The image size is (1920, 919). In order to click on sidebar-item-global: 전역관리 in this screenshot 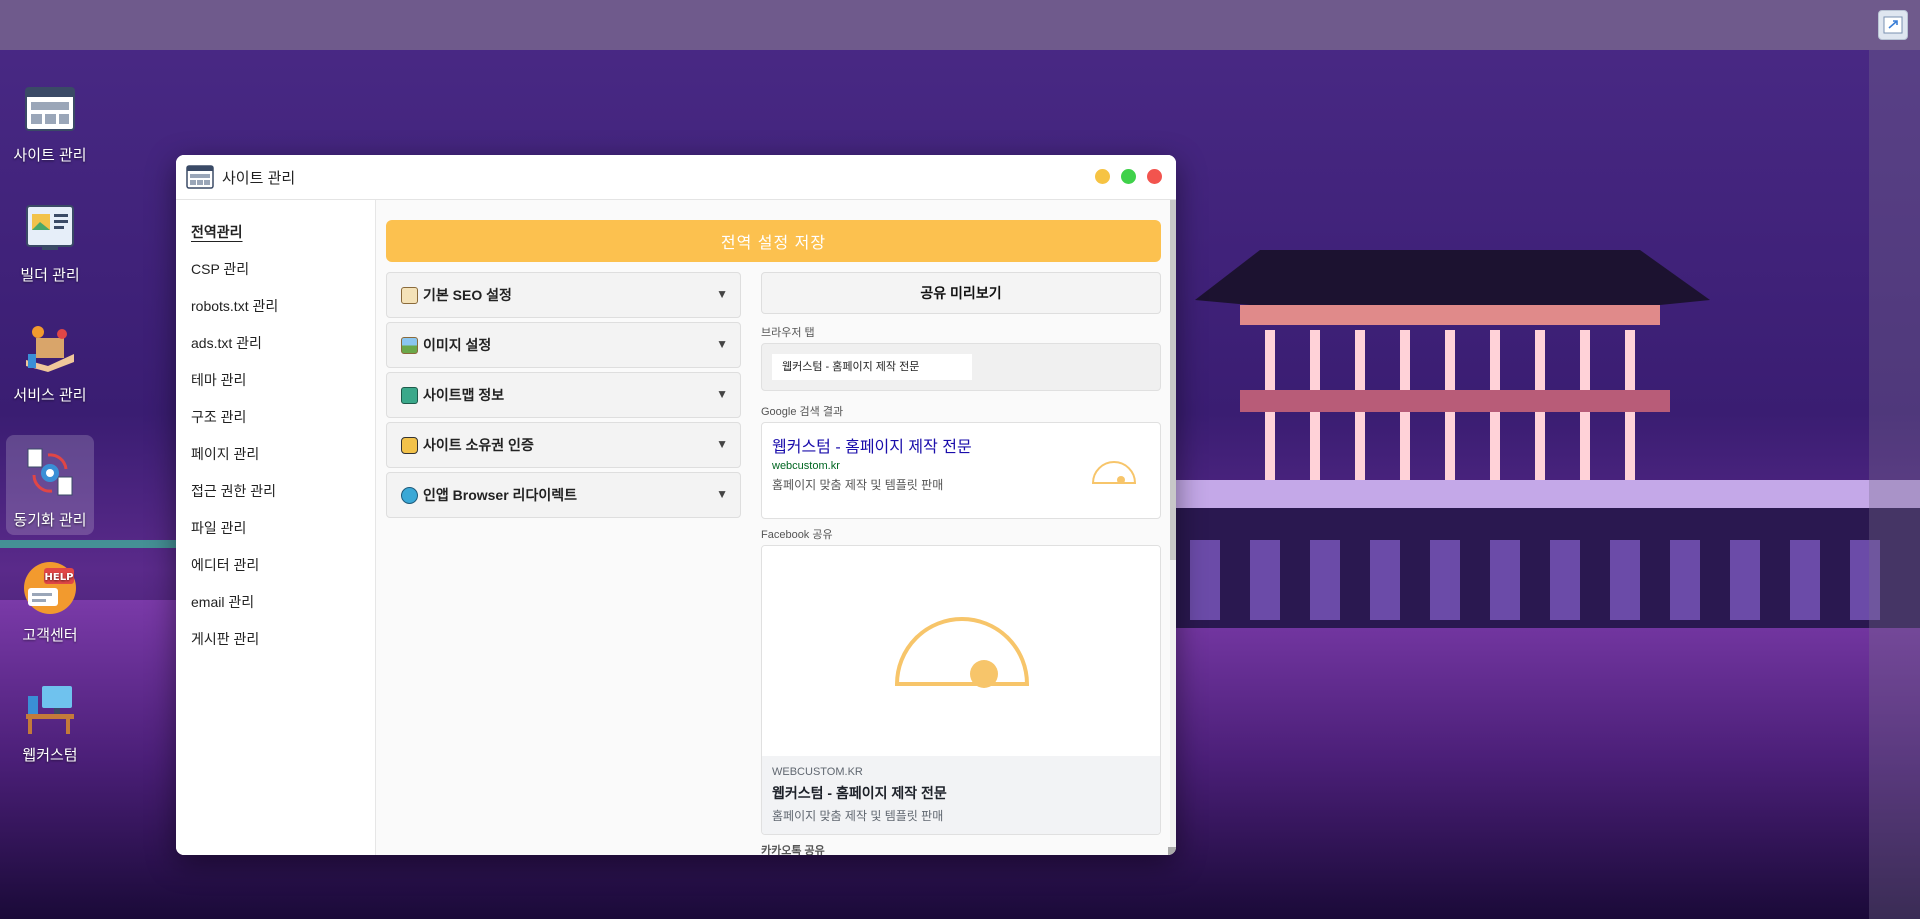, I will do `click(275, 240)`.